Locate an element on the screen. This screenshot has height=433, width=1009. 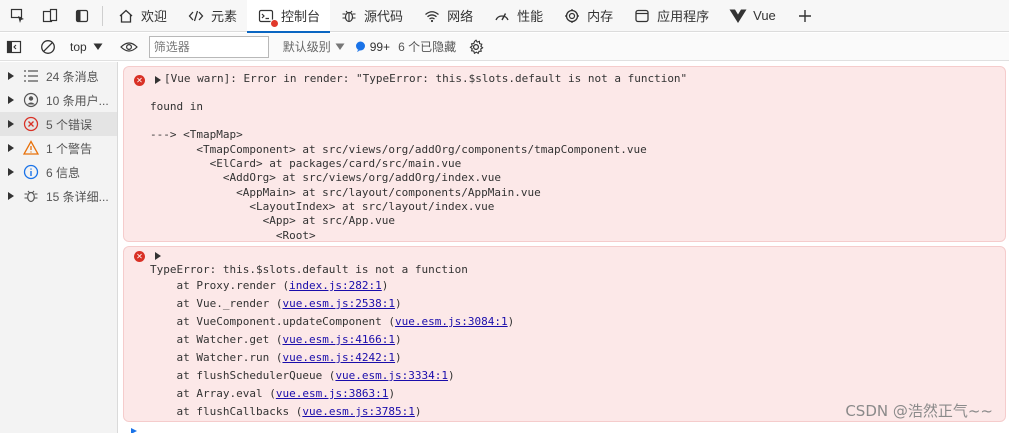
plus-icon is located at coordinates (805, 16).